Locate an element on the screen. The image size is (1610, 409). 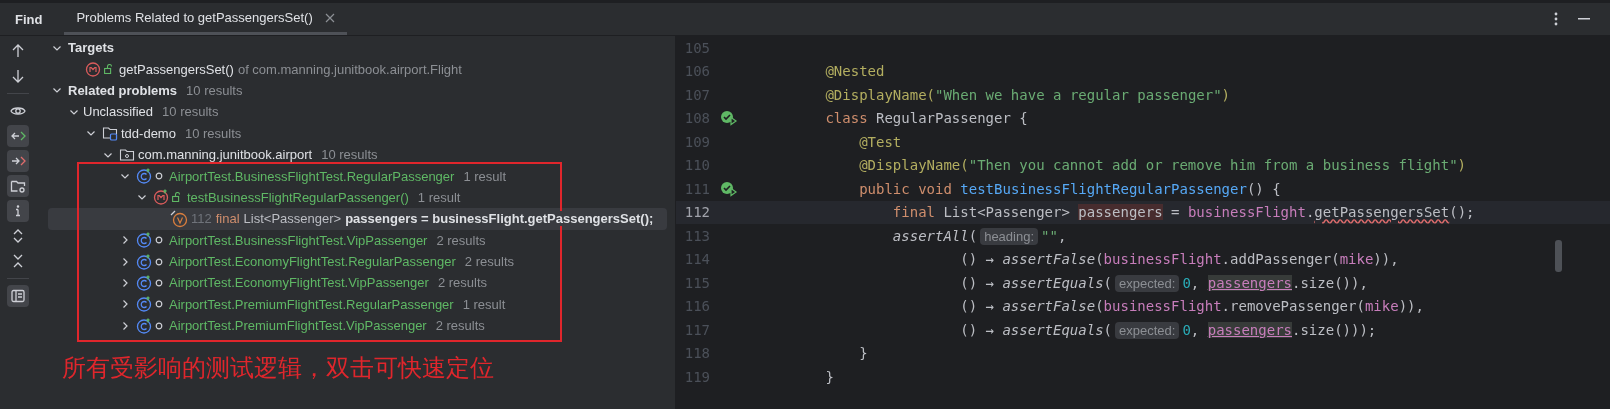
down-arrow-icon is located at coordinates (18, 76).